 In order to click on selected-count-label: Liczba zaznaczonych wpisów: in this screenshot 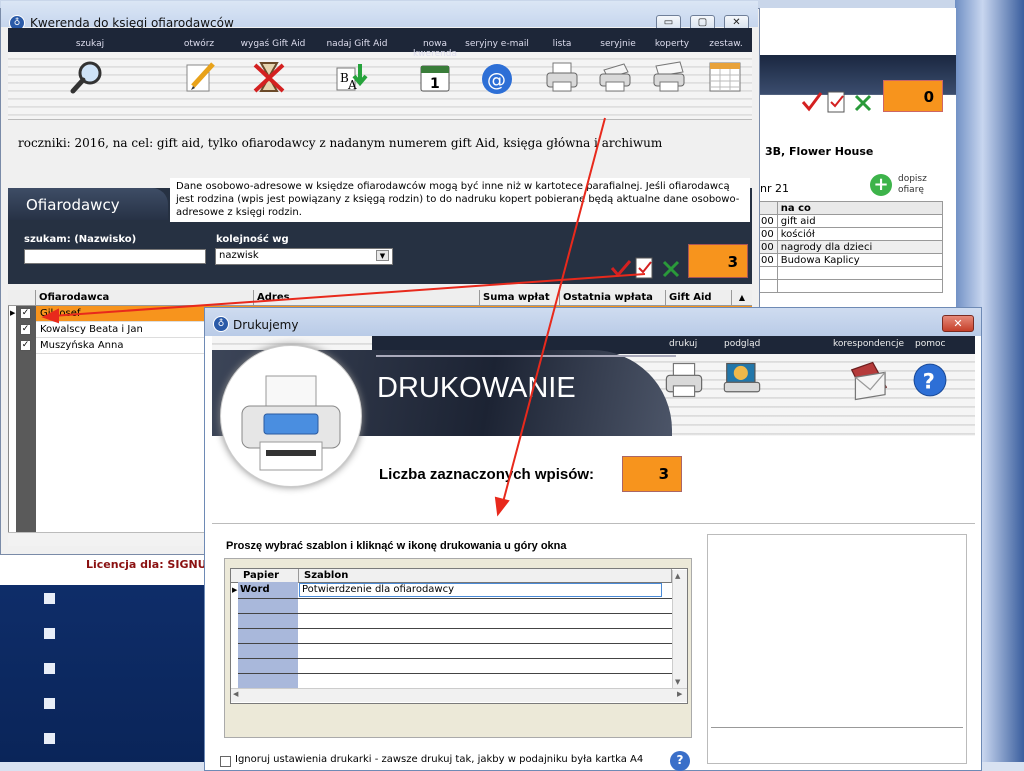, I will do `click(487, 474)`.